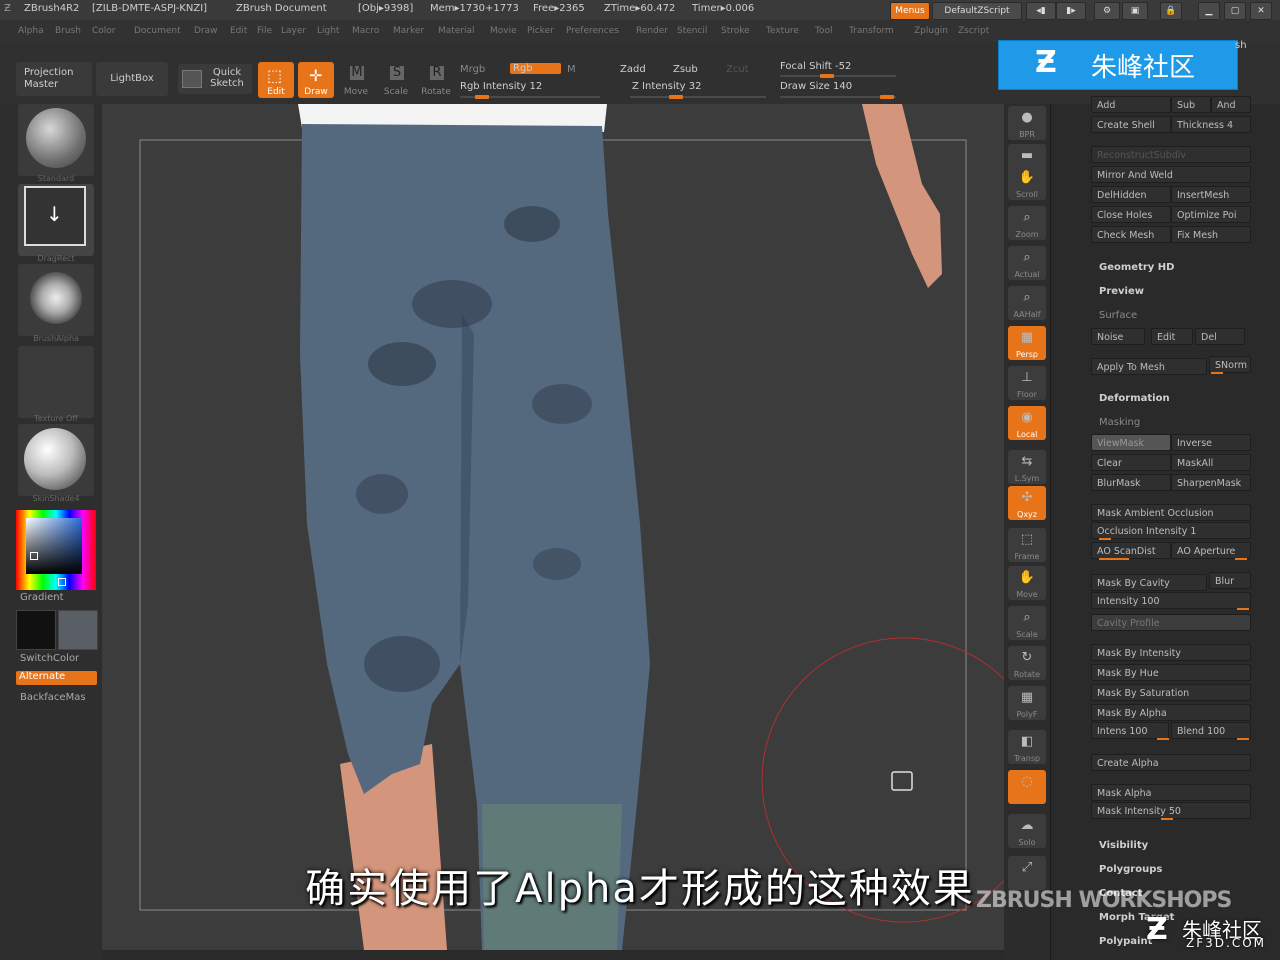 The width and height of the screenshot is (1280, 960). What do you see at coordinates (1167, 819) in the screenshot?
I see `mask-intensity-knob` at bounding box center [1167, 819].